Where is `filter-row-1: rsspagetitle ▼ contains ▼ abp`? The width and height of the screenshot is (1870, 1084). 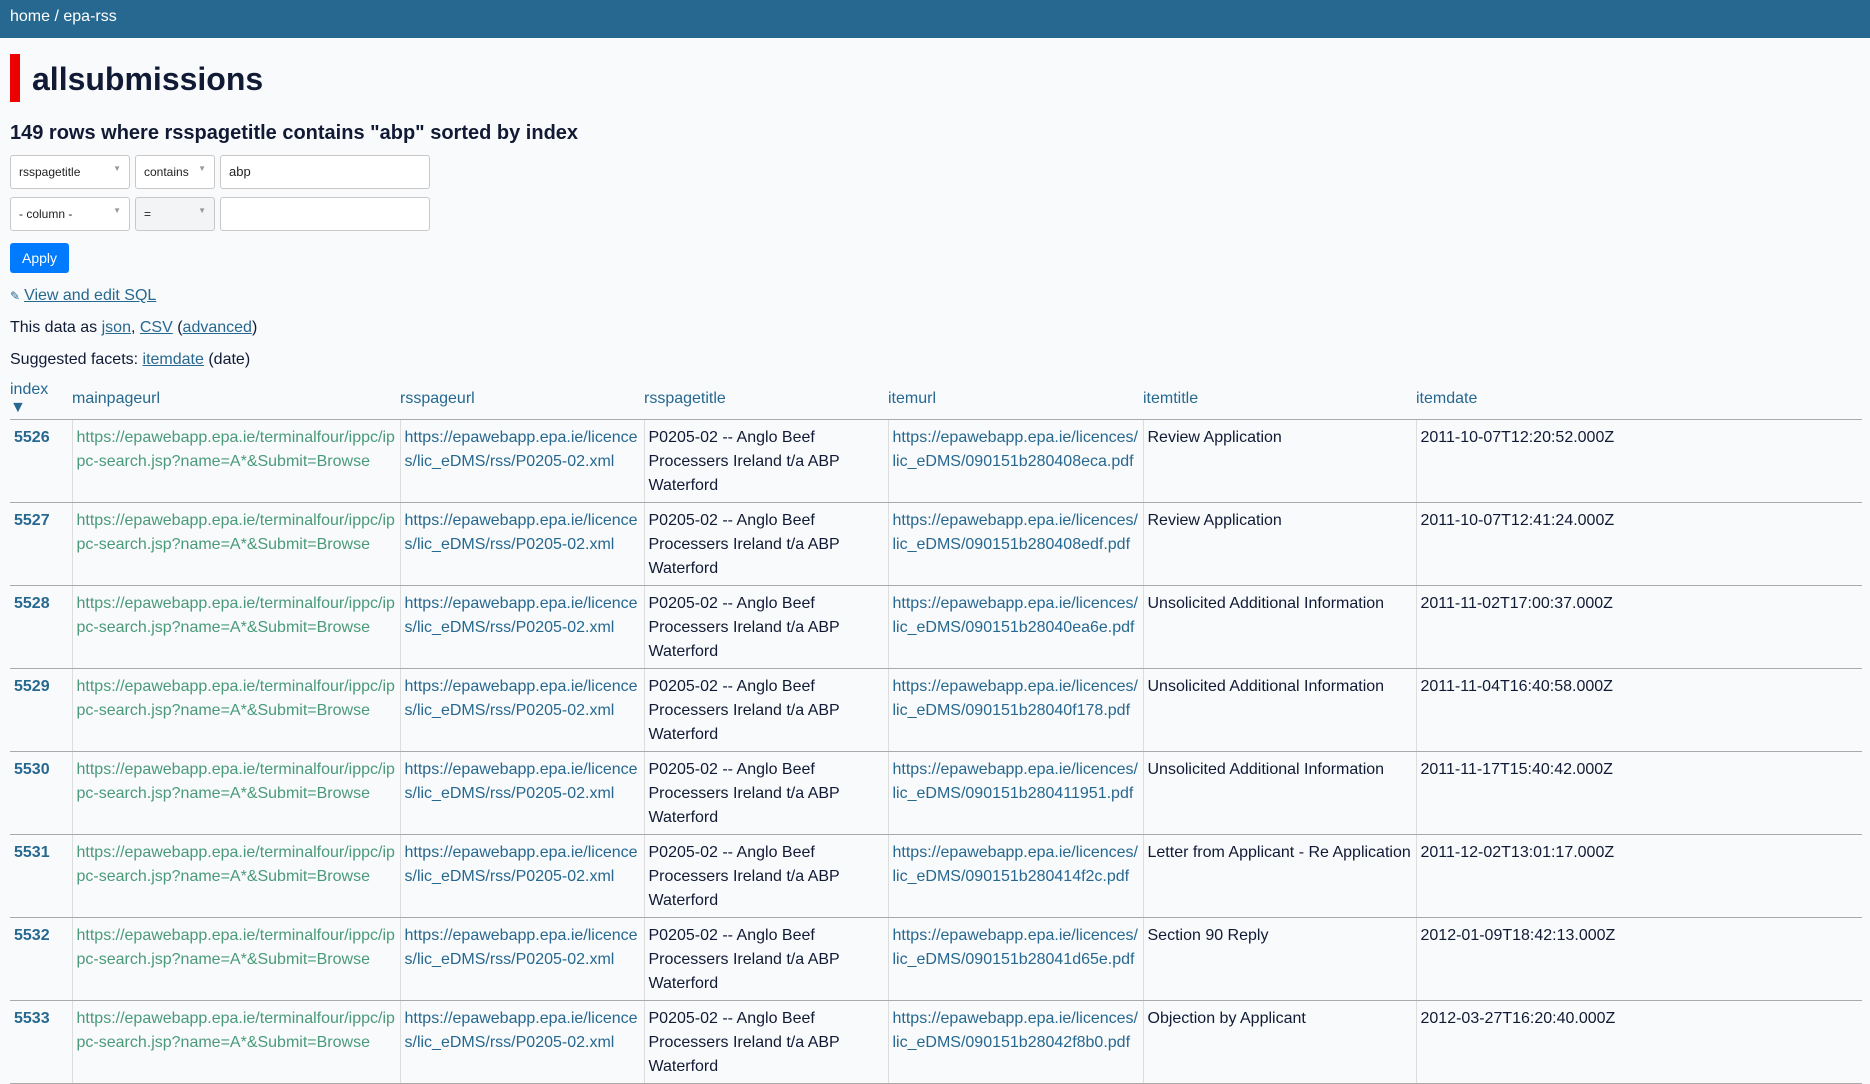 filter-row-1: rsspagetitle ▼ contains ▼ abp is located at coordinates (935, 172).